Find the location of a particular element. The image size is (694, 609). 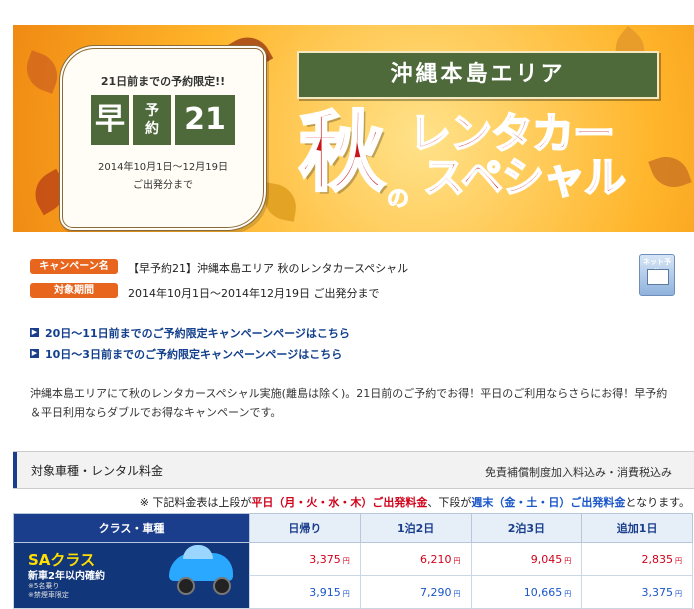

banner-aki: 秋 is located at coordinates (342, 153).